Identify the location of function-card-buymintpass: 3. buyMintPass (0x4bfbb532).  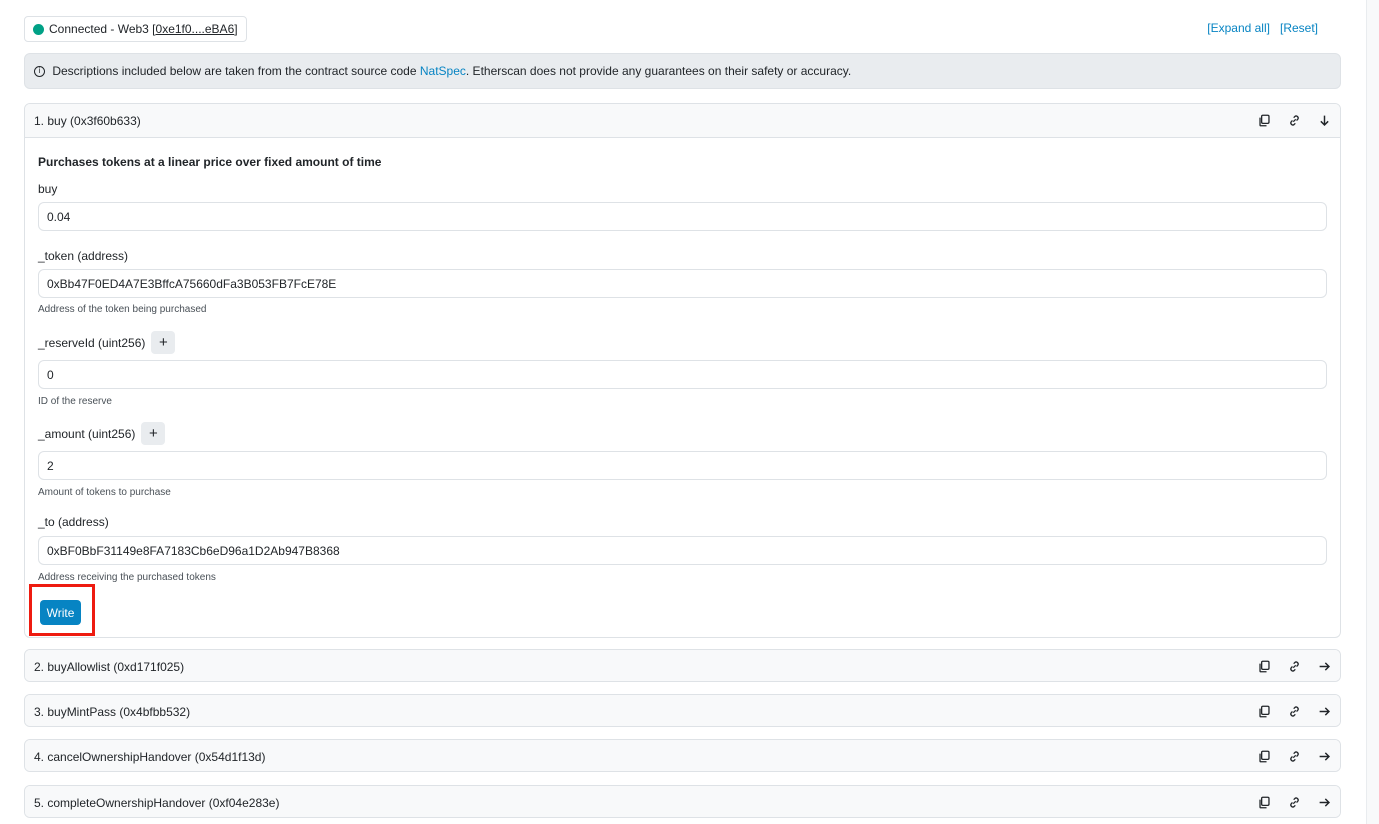
(682, 710).